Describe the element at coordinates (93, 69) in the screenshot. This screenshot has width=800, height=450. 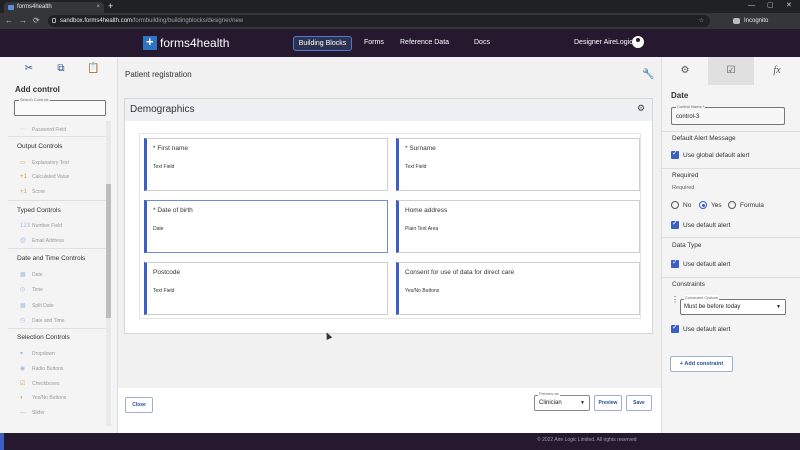
I see `paste-icon: 📋` at that location.